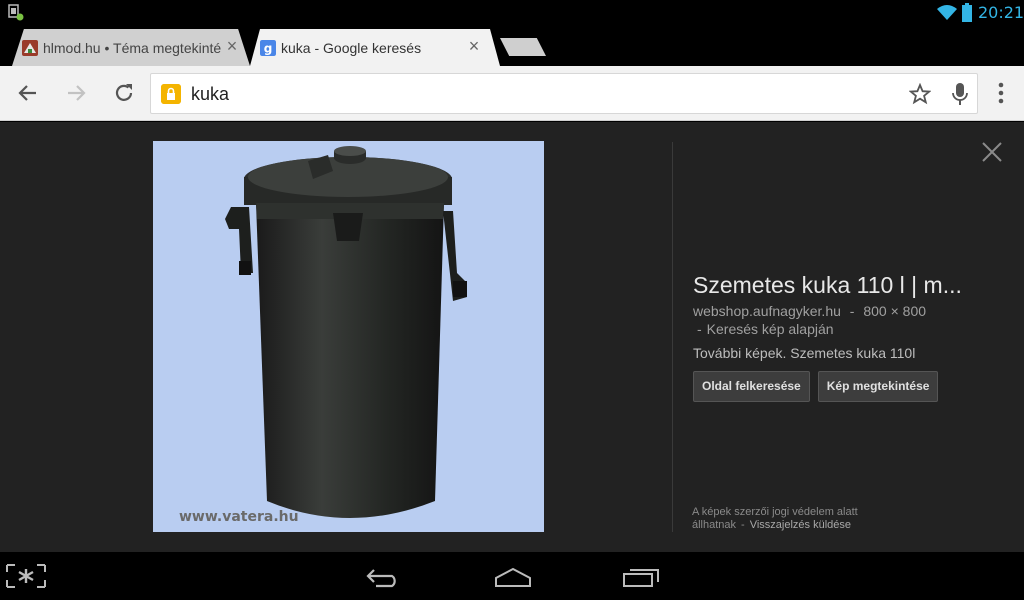 The width and height of the screenshot is (1024, 600). I want to click on back-arrow-icon, so click(28, 93).